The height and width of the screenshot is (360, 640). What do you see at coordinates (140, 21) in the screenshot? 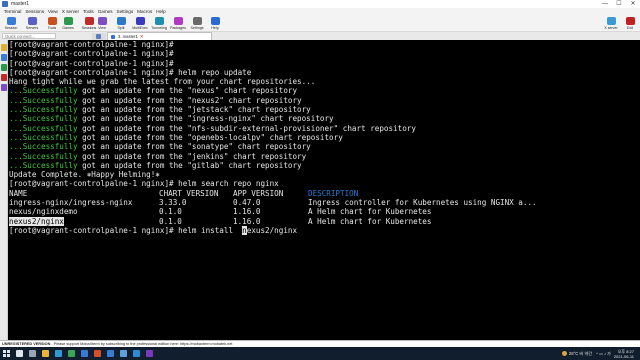
I see `multiexec-icon` at bounding box center [140, 21].